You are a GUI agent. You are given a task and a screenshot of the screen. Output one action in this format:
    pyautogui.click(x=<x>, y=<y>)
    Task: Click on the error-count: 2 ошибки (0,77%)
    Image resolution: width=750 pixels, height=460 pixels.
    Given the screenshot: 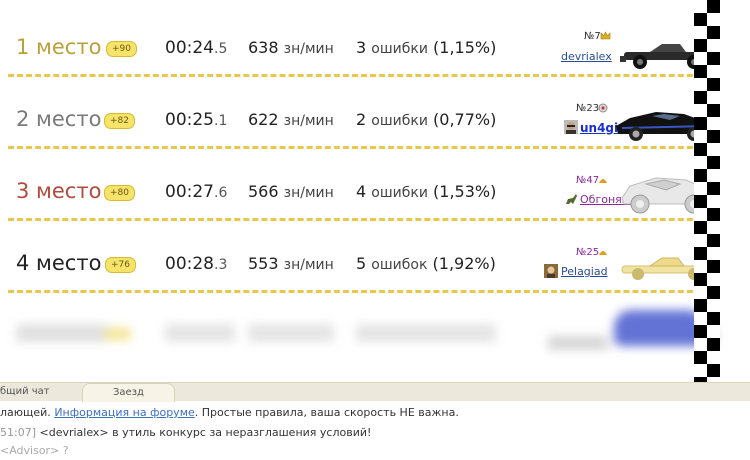 What is the action you would take?
    pyautogui.click(x=426, y=119)
    